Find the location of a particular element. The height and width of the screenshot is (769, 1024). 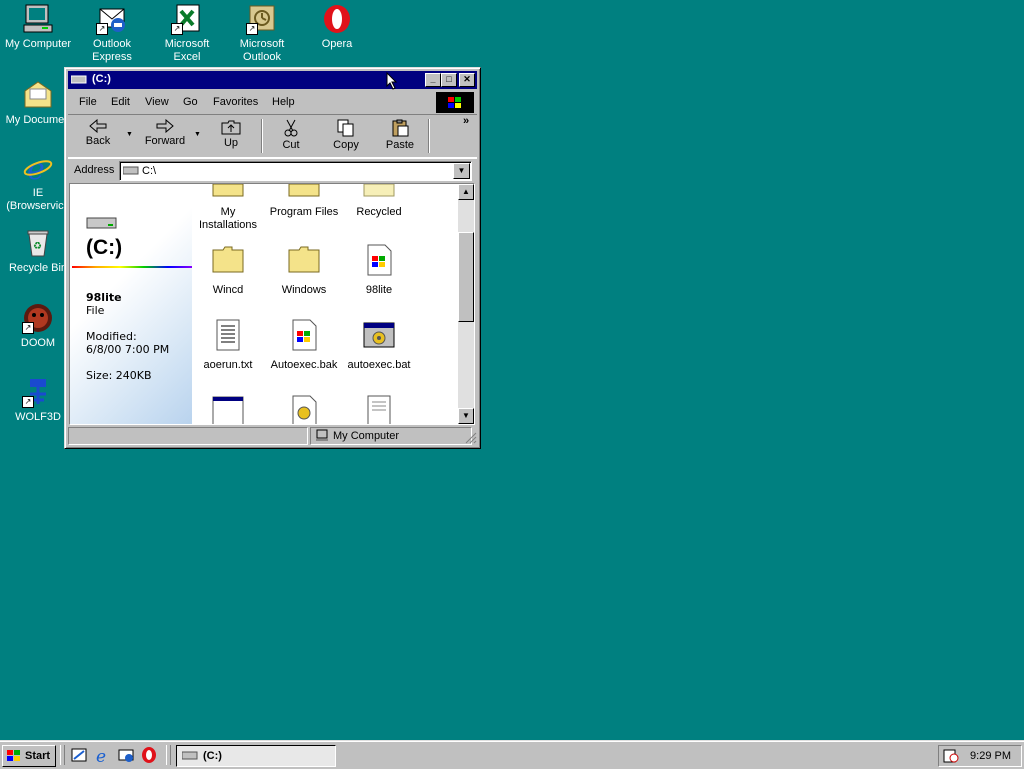

windows-app-icon is located at coordinates (304, 335).